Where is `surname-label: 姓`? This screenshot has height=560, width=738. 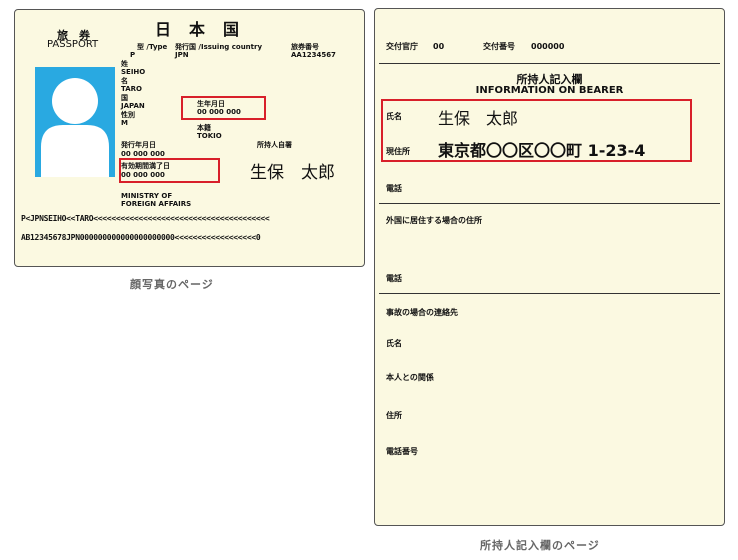 surname-label: 姓 is located at coordinates (124, 64).